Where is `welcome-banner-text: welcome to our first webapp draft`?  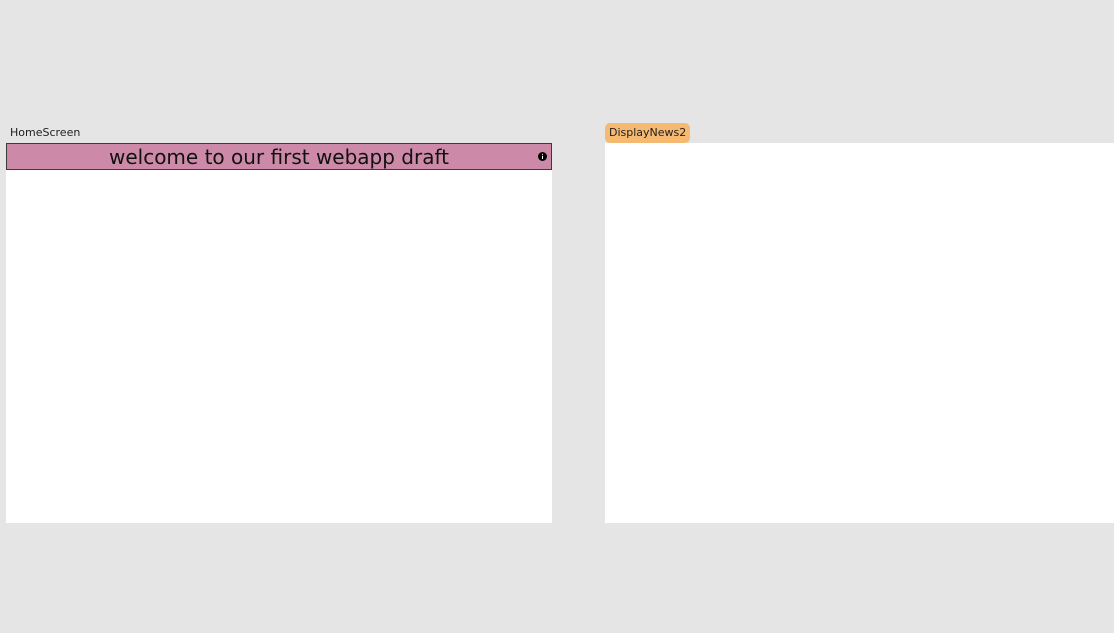
welcome-banner-text: welcome to our first webapp draft is located at coordinates (279, 157).